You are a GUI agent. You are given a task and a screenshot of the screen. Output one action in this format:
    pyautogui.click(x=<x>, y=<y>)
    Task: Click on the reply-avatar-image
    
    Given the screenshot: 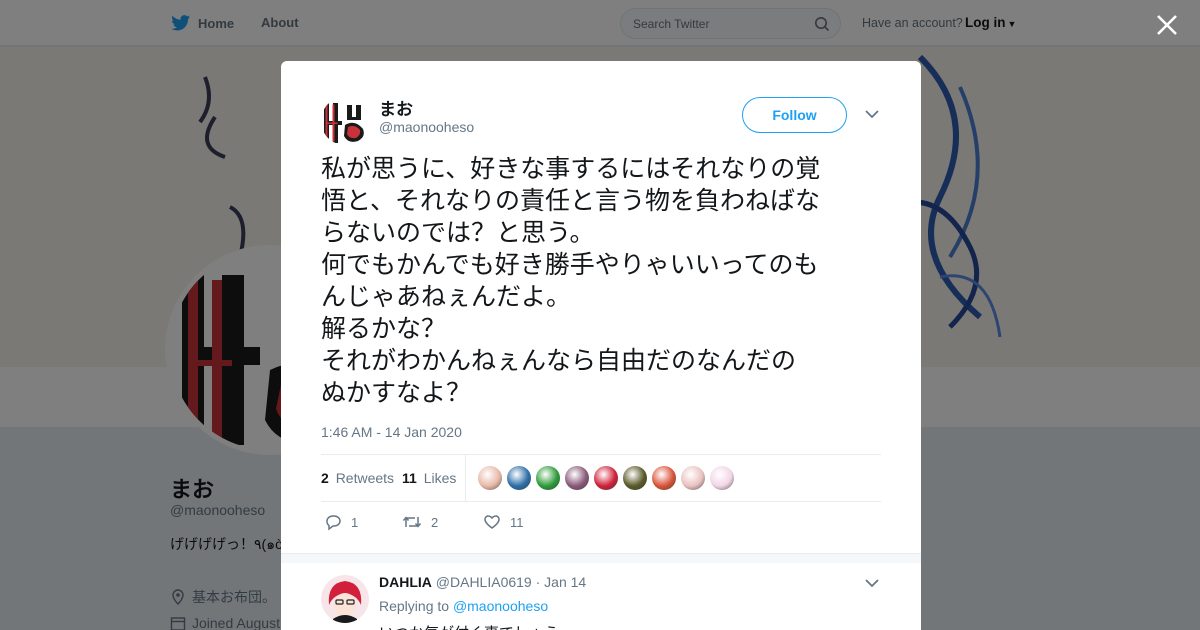 What is the action you would take?
    pyautogui.click(x=345, y=599)
    